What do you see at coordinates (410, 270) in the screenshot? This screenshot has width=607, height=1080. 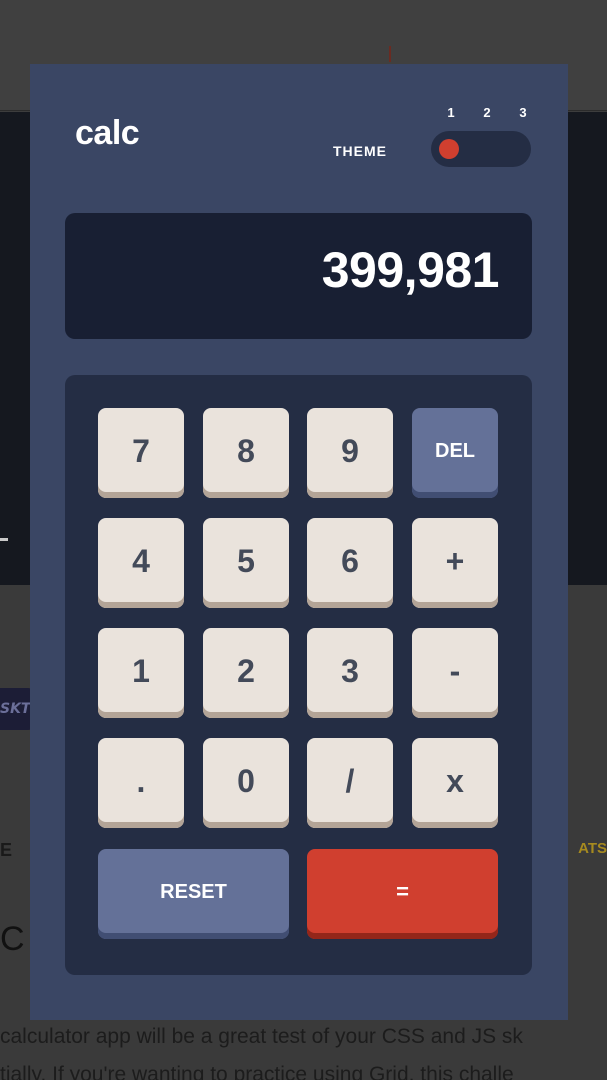 I see `display-value: 399,981` at bounding box center [410, 270].